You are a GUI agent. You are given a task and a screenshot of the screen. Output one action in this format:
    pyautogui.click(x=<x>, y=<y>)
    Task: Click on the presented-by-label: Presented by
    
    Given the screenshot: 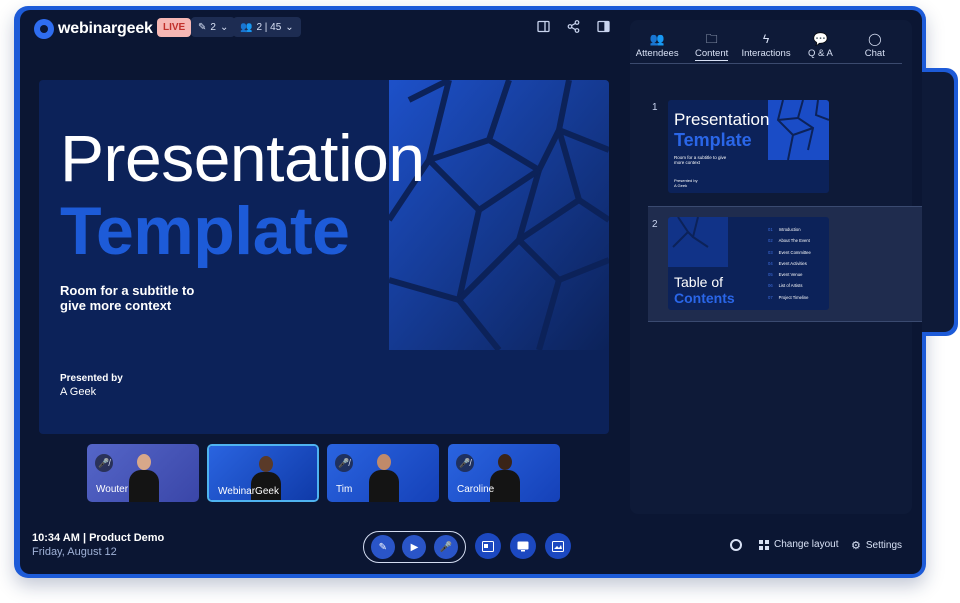 What is the action you would take?
    pyautogui.click(x=91, y=378)
    